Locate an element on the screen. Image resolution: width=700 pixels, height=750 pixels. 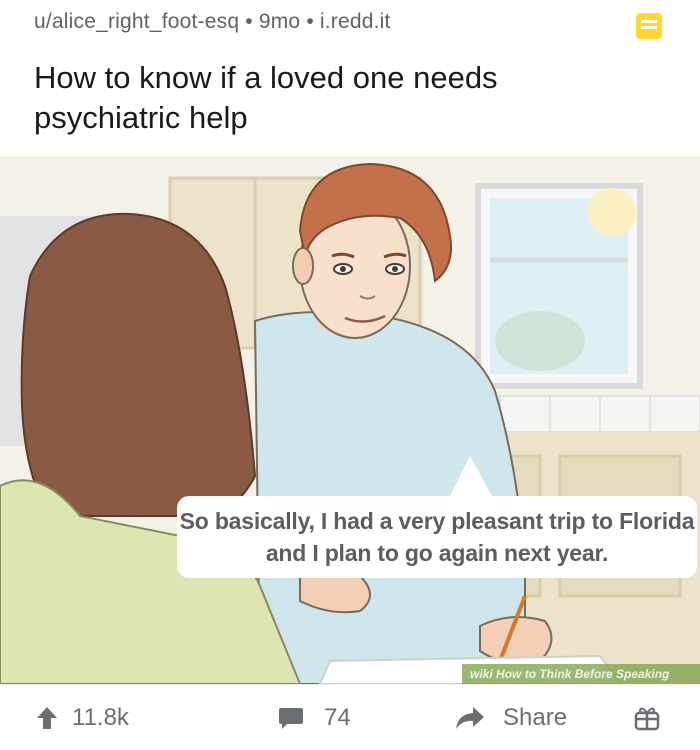
post-meta: u/alice_right_foot-esq • 9mo • i.redd.it is located at coordinates (212, 22).